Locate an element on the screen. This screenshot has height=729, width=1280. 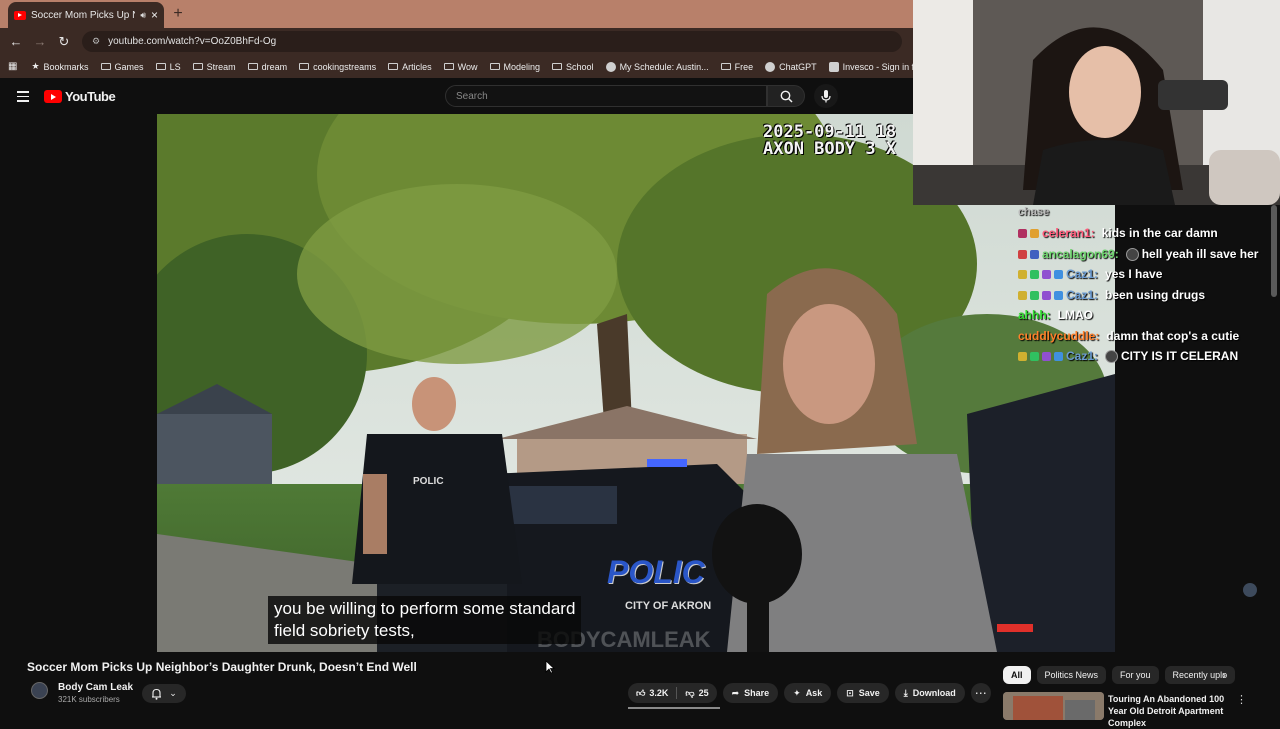
search-input: Search is located at coordinates (606, 96).